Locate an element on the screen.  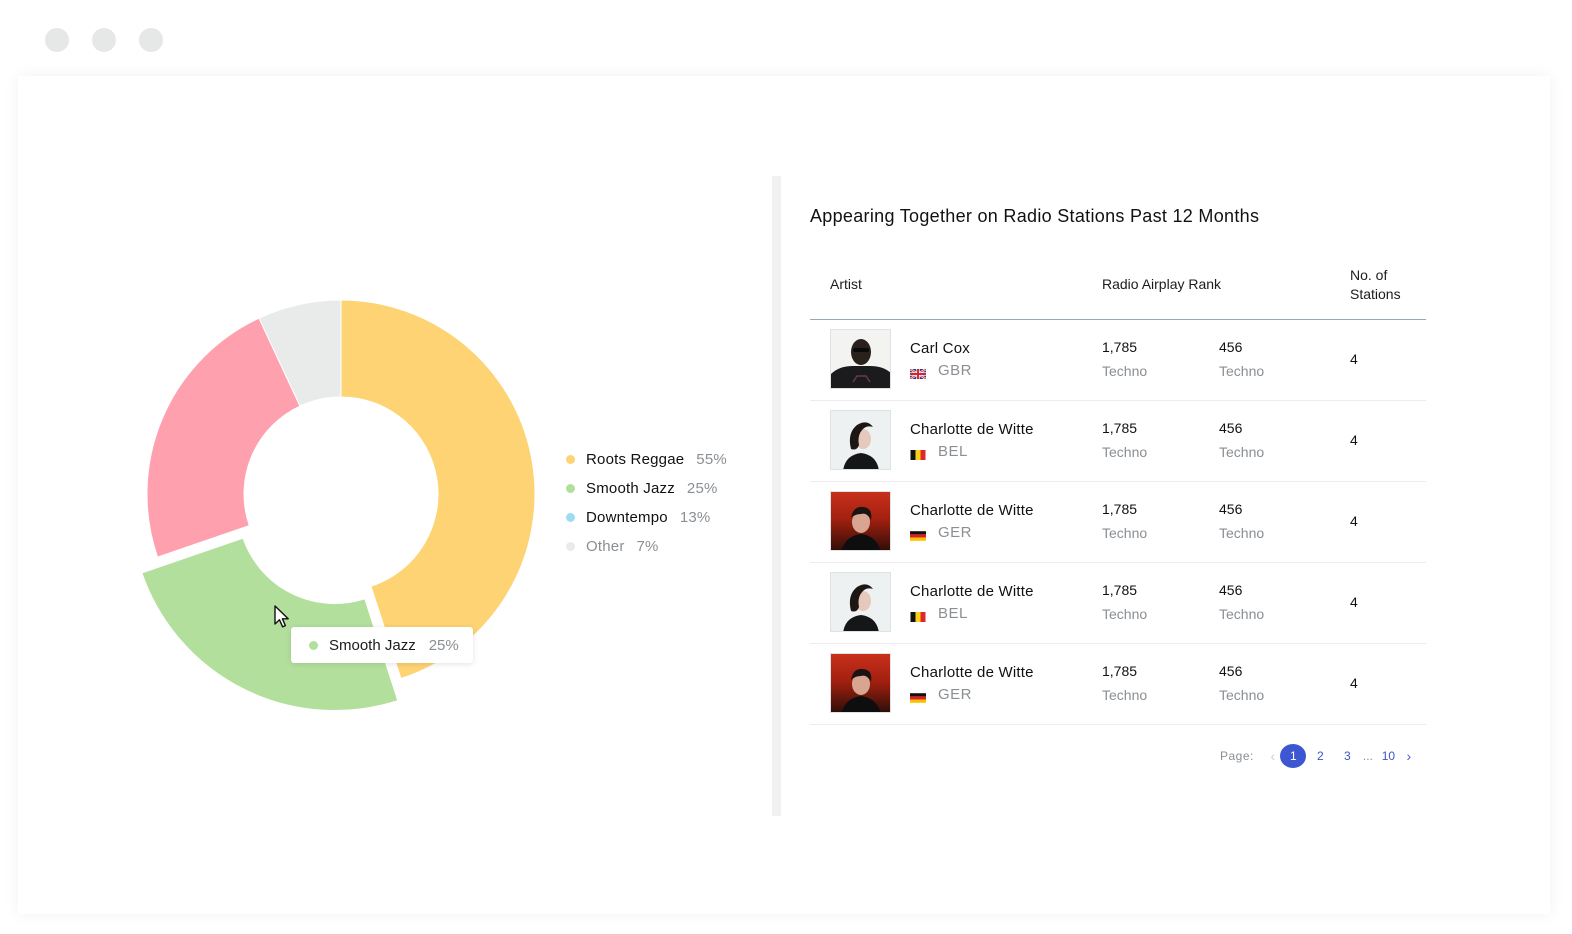
legend-item: Roots Reggae 55% is located at coordinates (646, 459).